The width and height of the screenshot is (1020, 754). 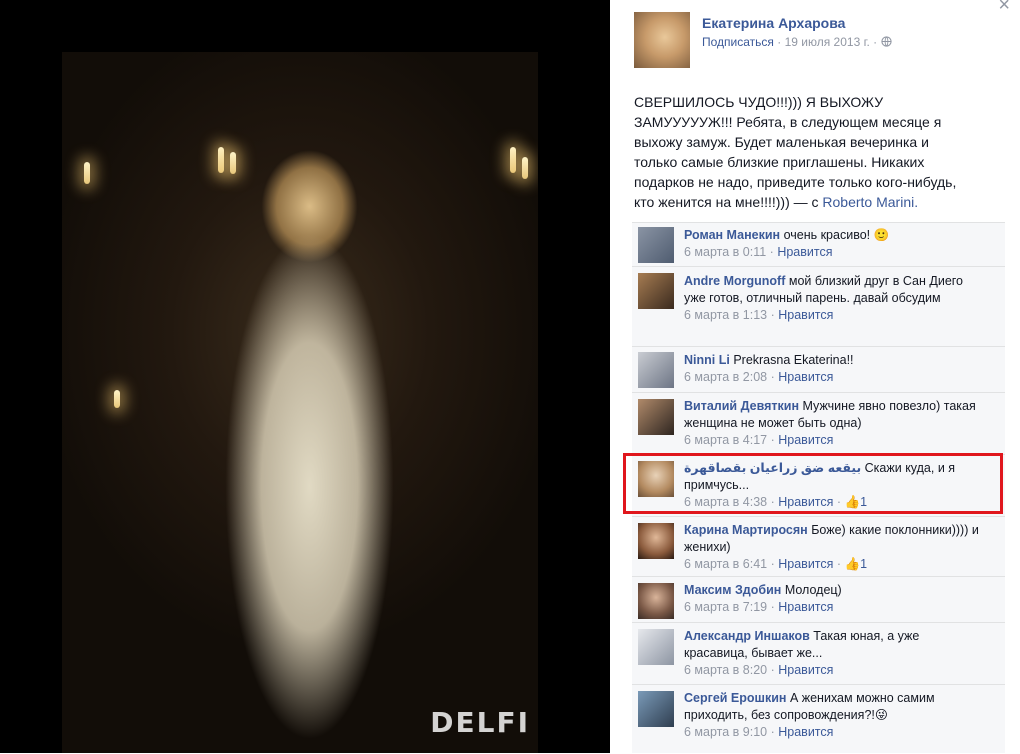 I want to click on comment-text: очень красиво! 🙂, so click(x=836, y=235).